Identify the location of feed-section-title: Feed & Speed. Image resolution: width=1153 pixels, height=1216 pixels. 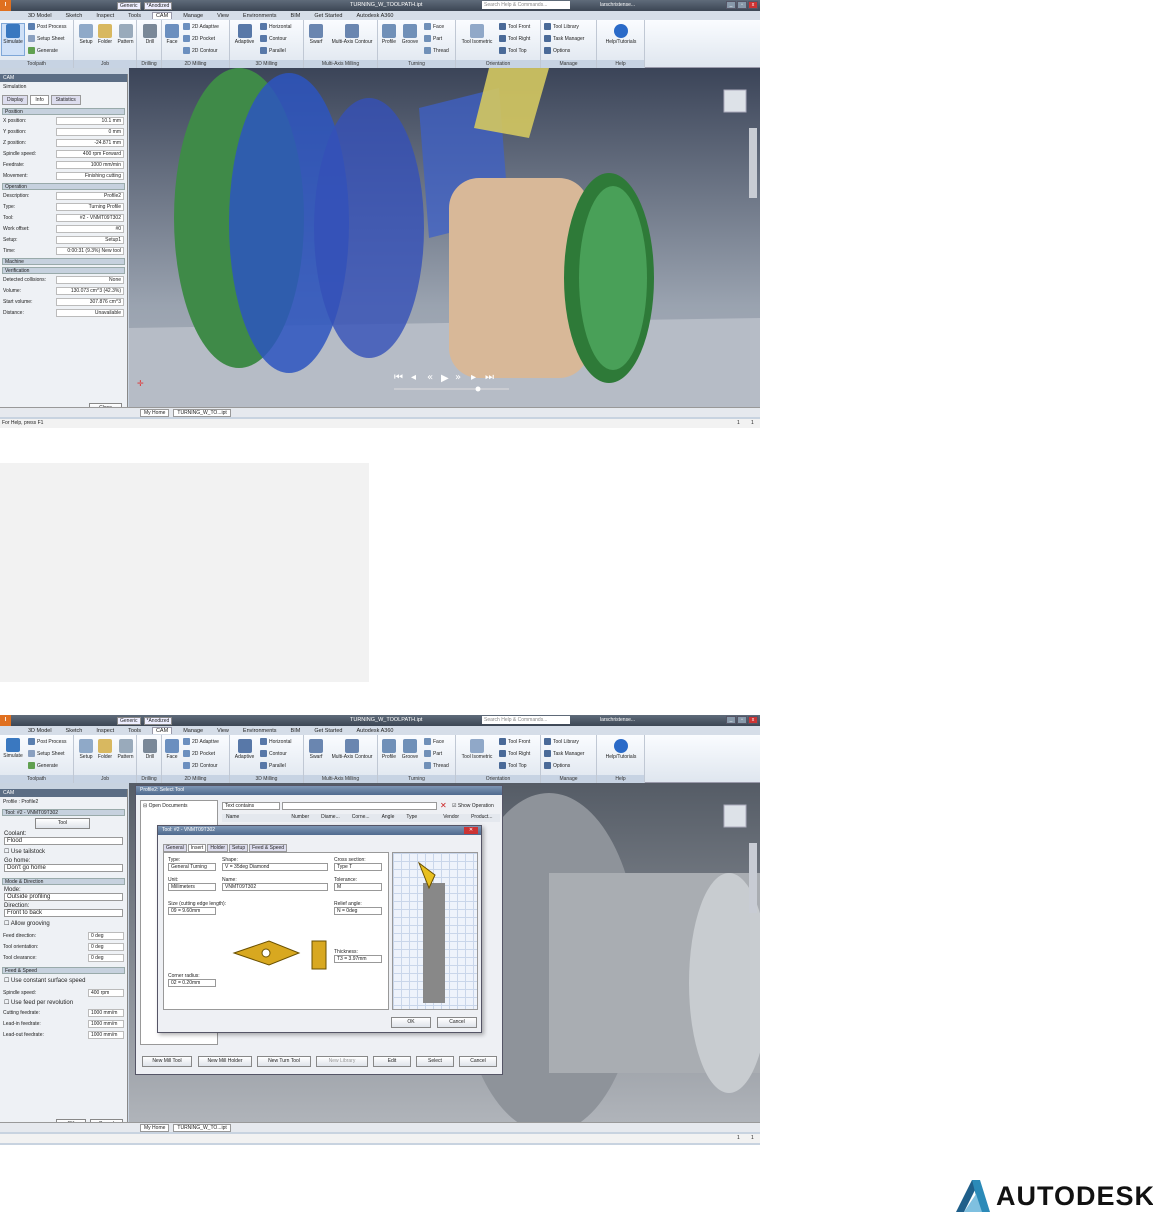
(63, 970).